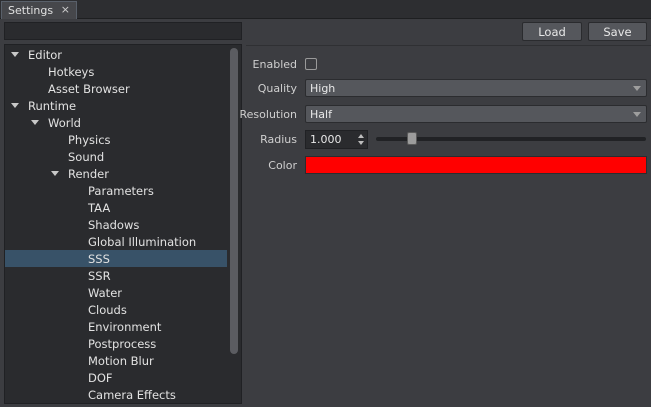 The height and width of the screenshot is (407, 651). I want to click on tree-item-label: Motion Blur, so click(121, 360).